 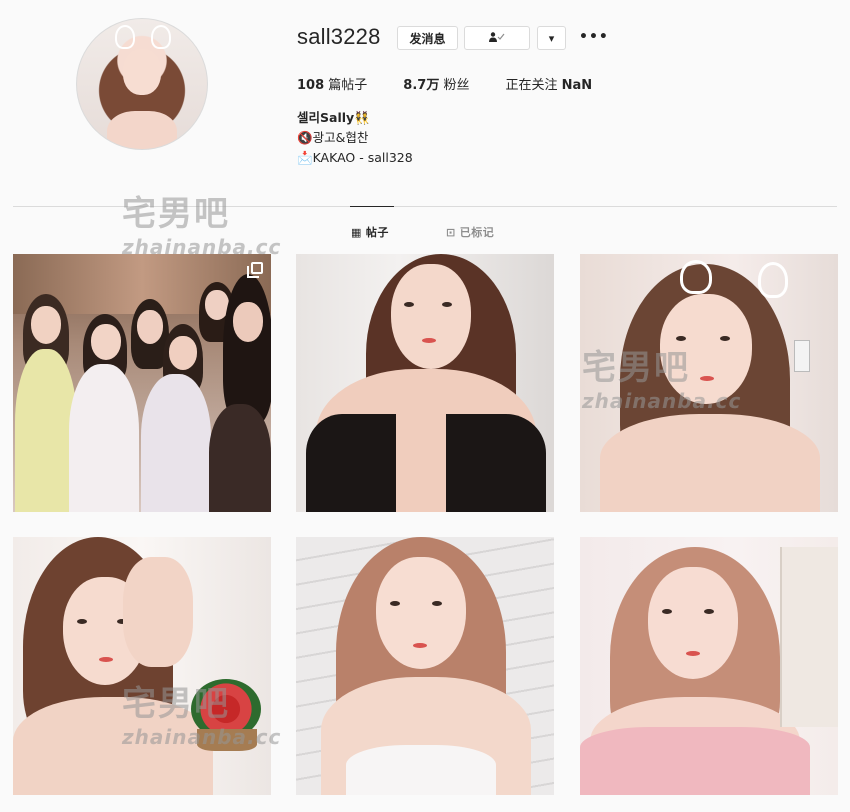 I want to click on following-label: 正在关注, so click(x=531, y=85).